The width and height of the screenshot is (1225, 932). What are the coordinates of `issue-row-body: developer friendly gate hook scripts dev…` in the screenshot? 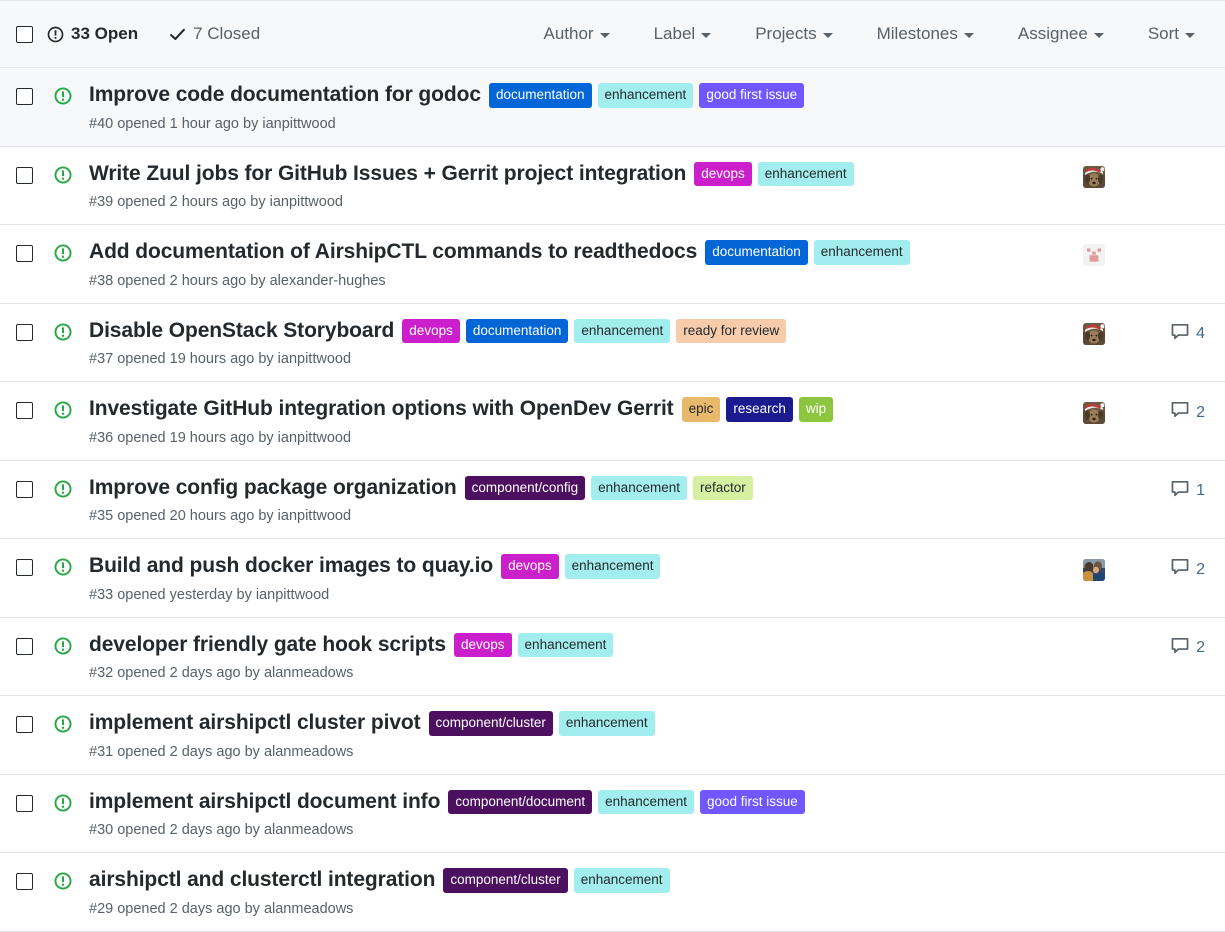 It's located at (580, 656).